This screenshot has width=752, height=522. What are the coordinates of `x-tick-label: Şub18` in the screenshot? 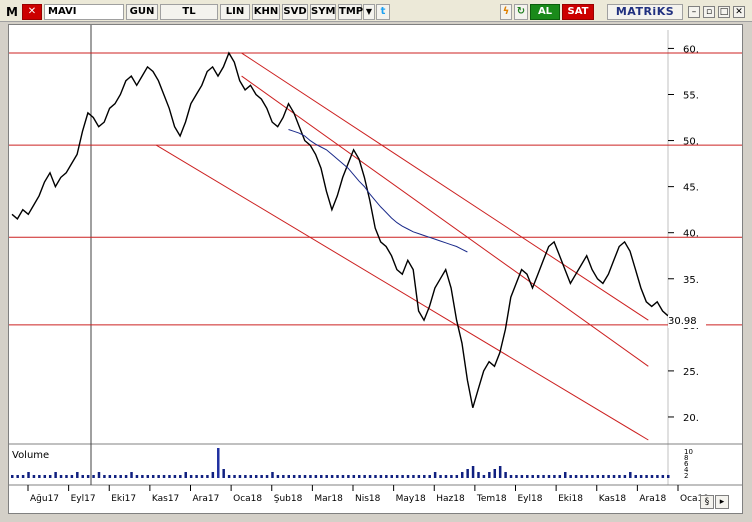 It's located at (288, 499).